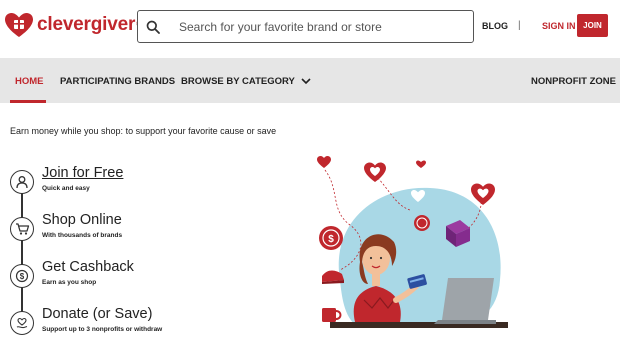 The image size is (620, 343). Describe the element at coordinates (117, 81) in the screenshot. I see `nav-item-participating-brands: PARTICIPATING BRANDS` at that location.